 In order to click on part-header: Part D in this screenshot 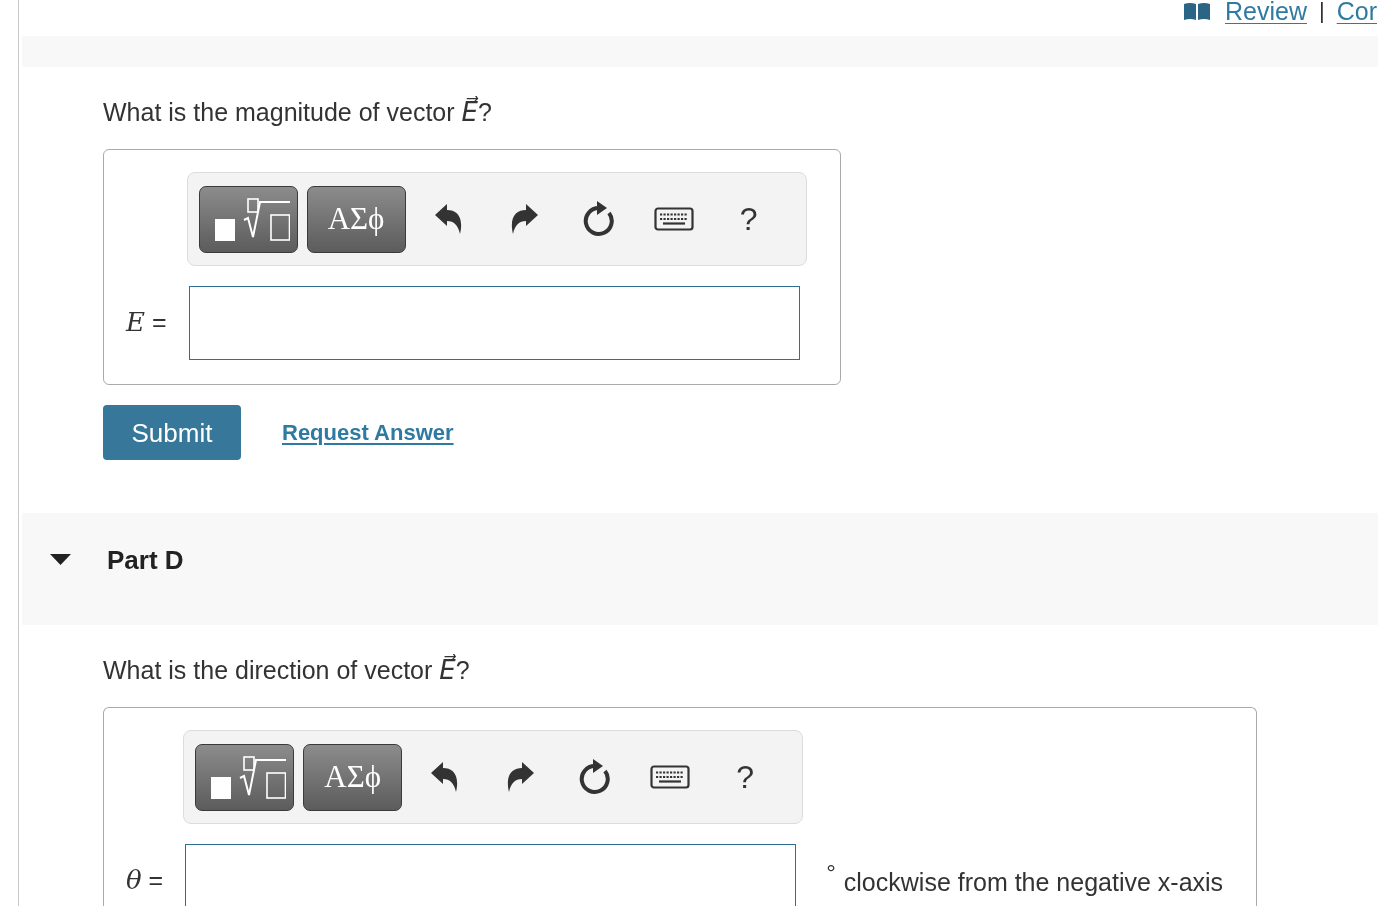, I will do `click(700, 569)`.